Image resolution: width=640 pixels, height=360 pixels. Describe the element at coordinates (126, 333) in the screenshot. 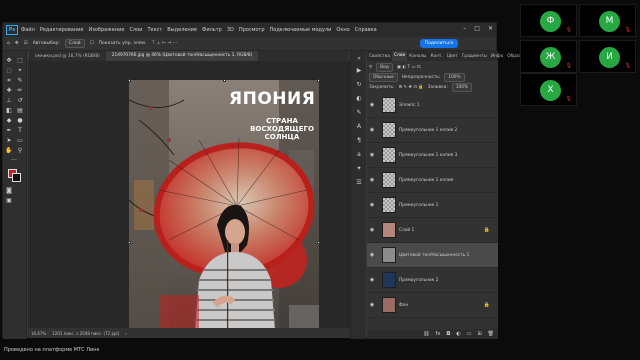

I see `status-arrow-icon: ›` at that location.